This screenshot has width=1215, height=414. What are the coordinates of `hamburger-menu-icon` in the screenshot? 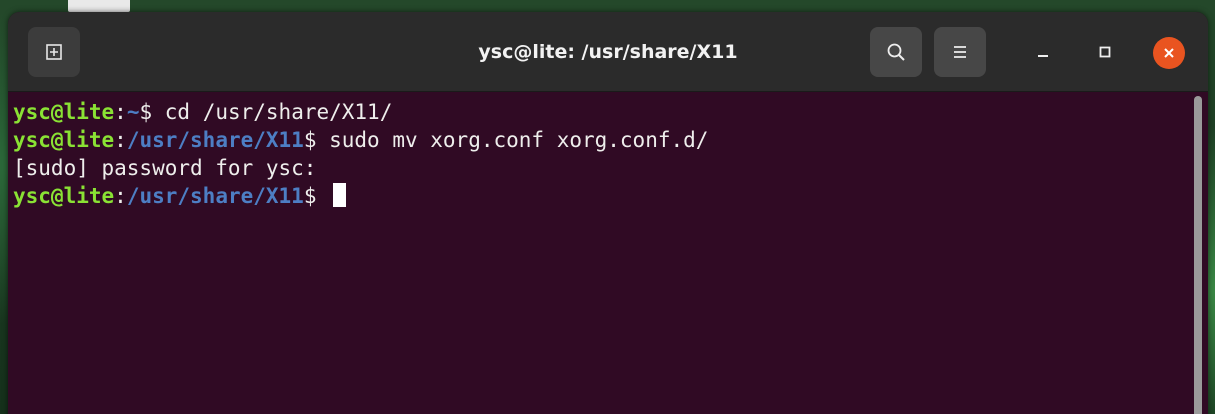 It's located at (960, 52).